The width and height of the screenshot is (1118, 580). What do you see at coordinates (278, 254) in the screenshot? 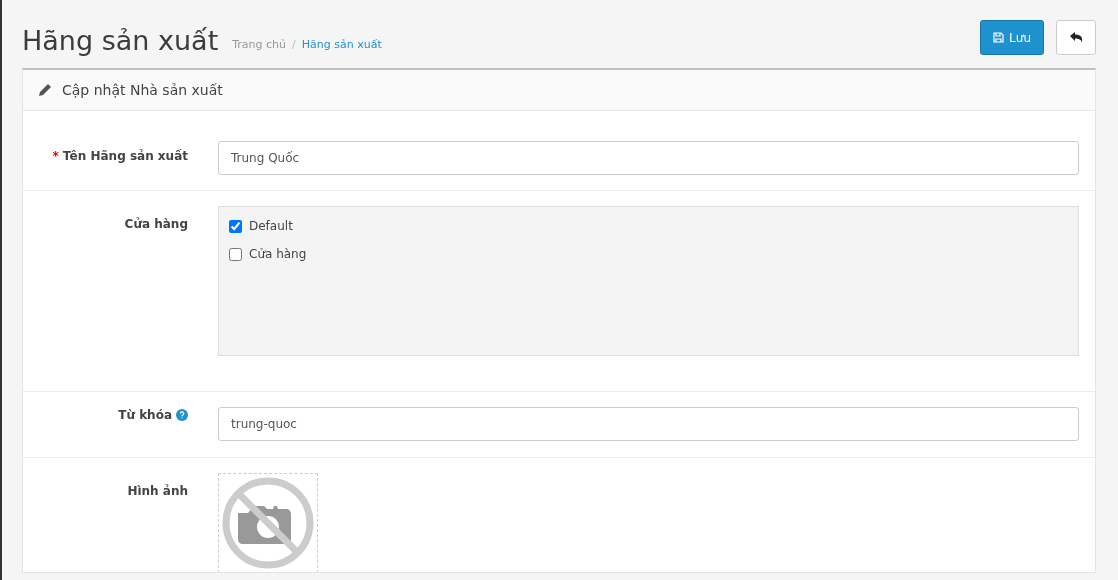
I see `option-label: Cửa hàng` at bounding box center [278, 254].